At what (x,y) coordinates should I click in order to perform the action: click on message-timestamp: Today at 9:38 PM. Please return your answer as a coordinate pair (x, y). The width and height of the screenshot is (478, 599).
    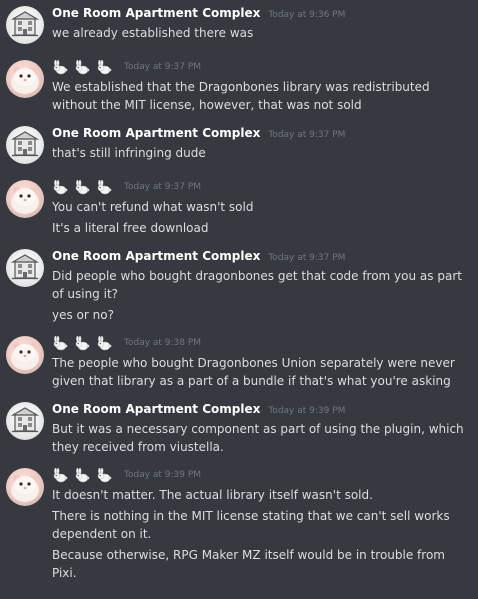
    Looking at the image, I should click on (163, 343).